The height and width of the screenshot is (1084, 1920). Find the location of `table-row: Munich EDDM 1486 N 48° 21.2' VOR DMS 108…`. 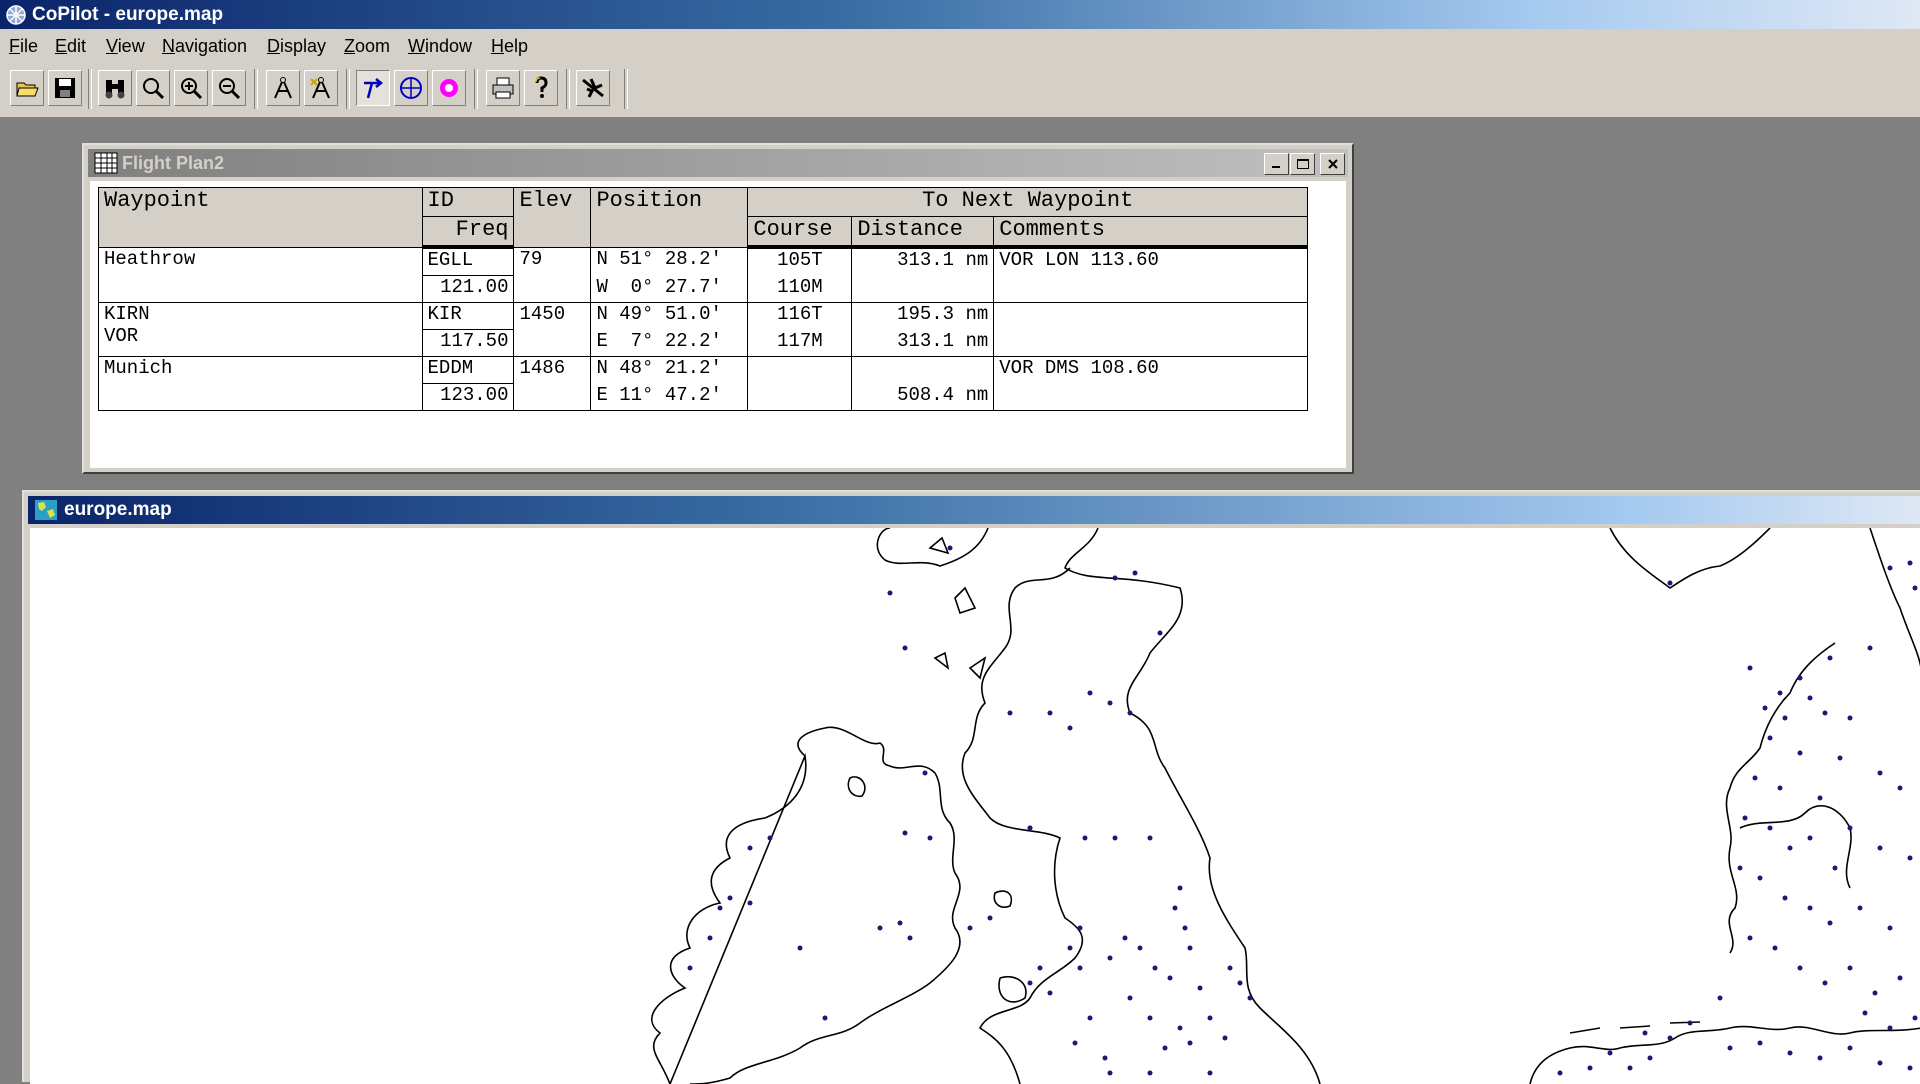

table-row: Munich EDDM 1486 N 48° 21.2' VOR DMS 108… is located at coordinates (703, 383).